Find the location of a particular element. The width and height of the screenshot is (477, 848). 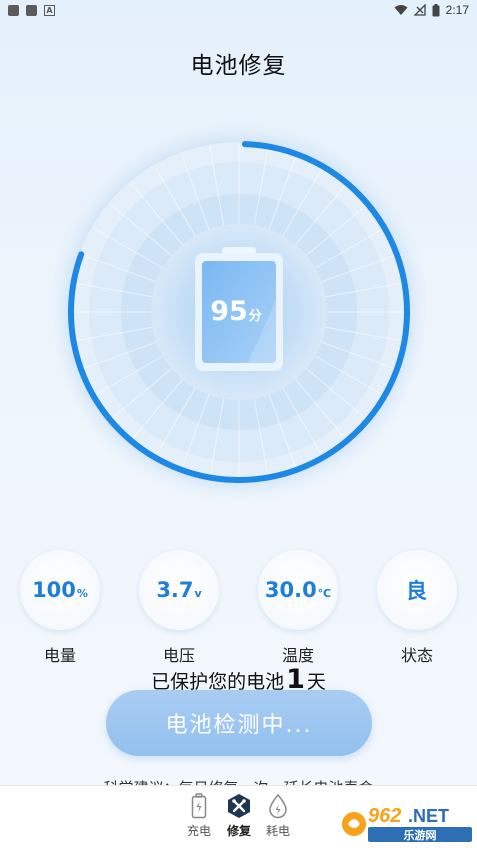

stat-capacity: 100% 电量 is located at coordinates (60, 608).